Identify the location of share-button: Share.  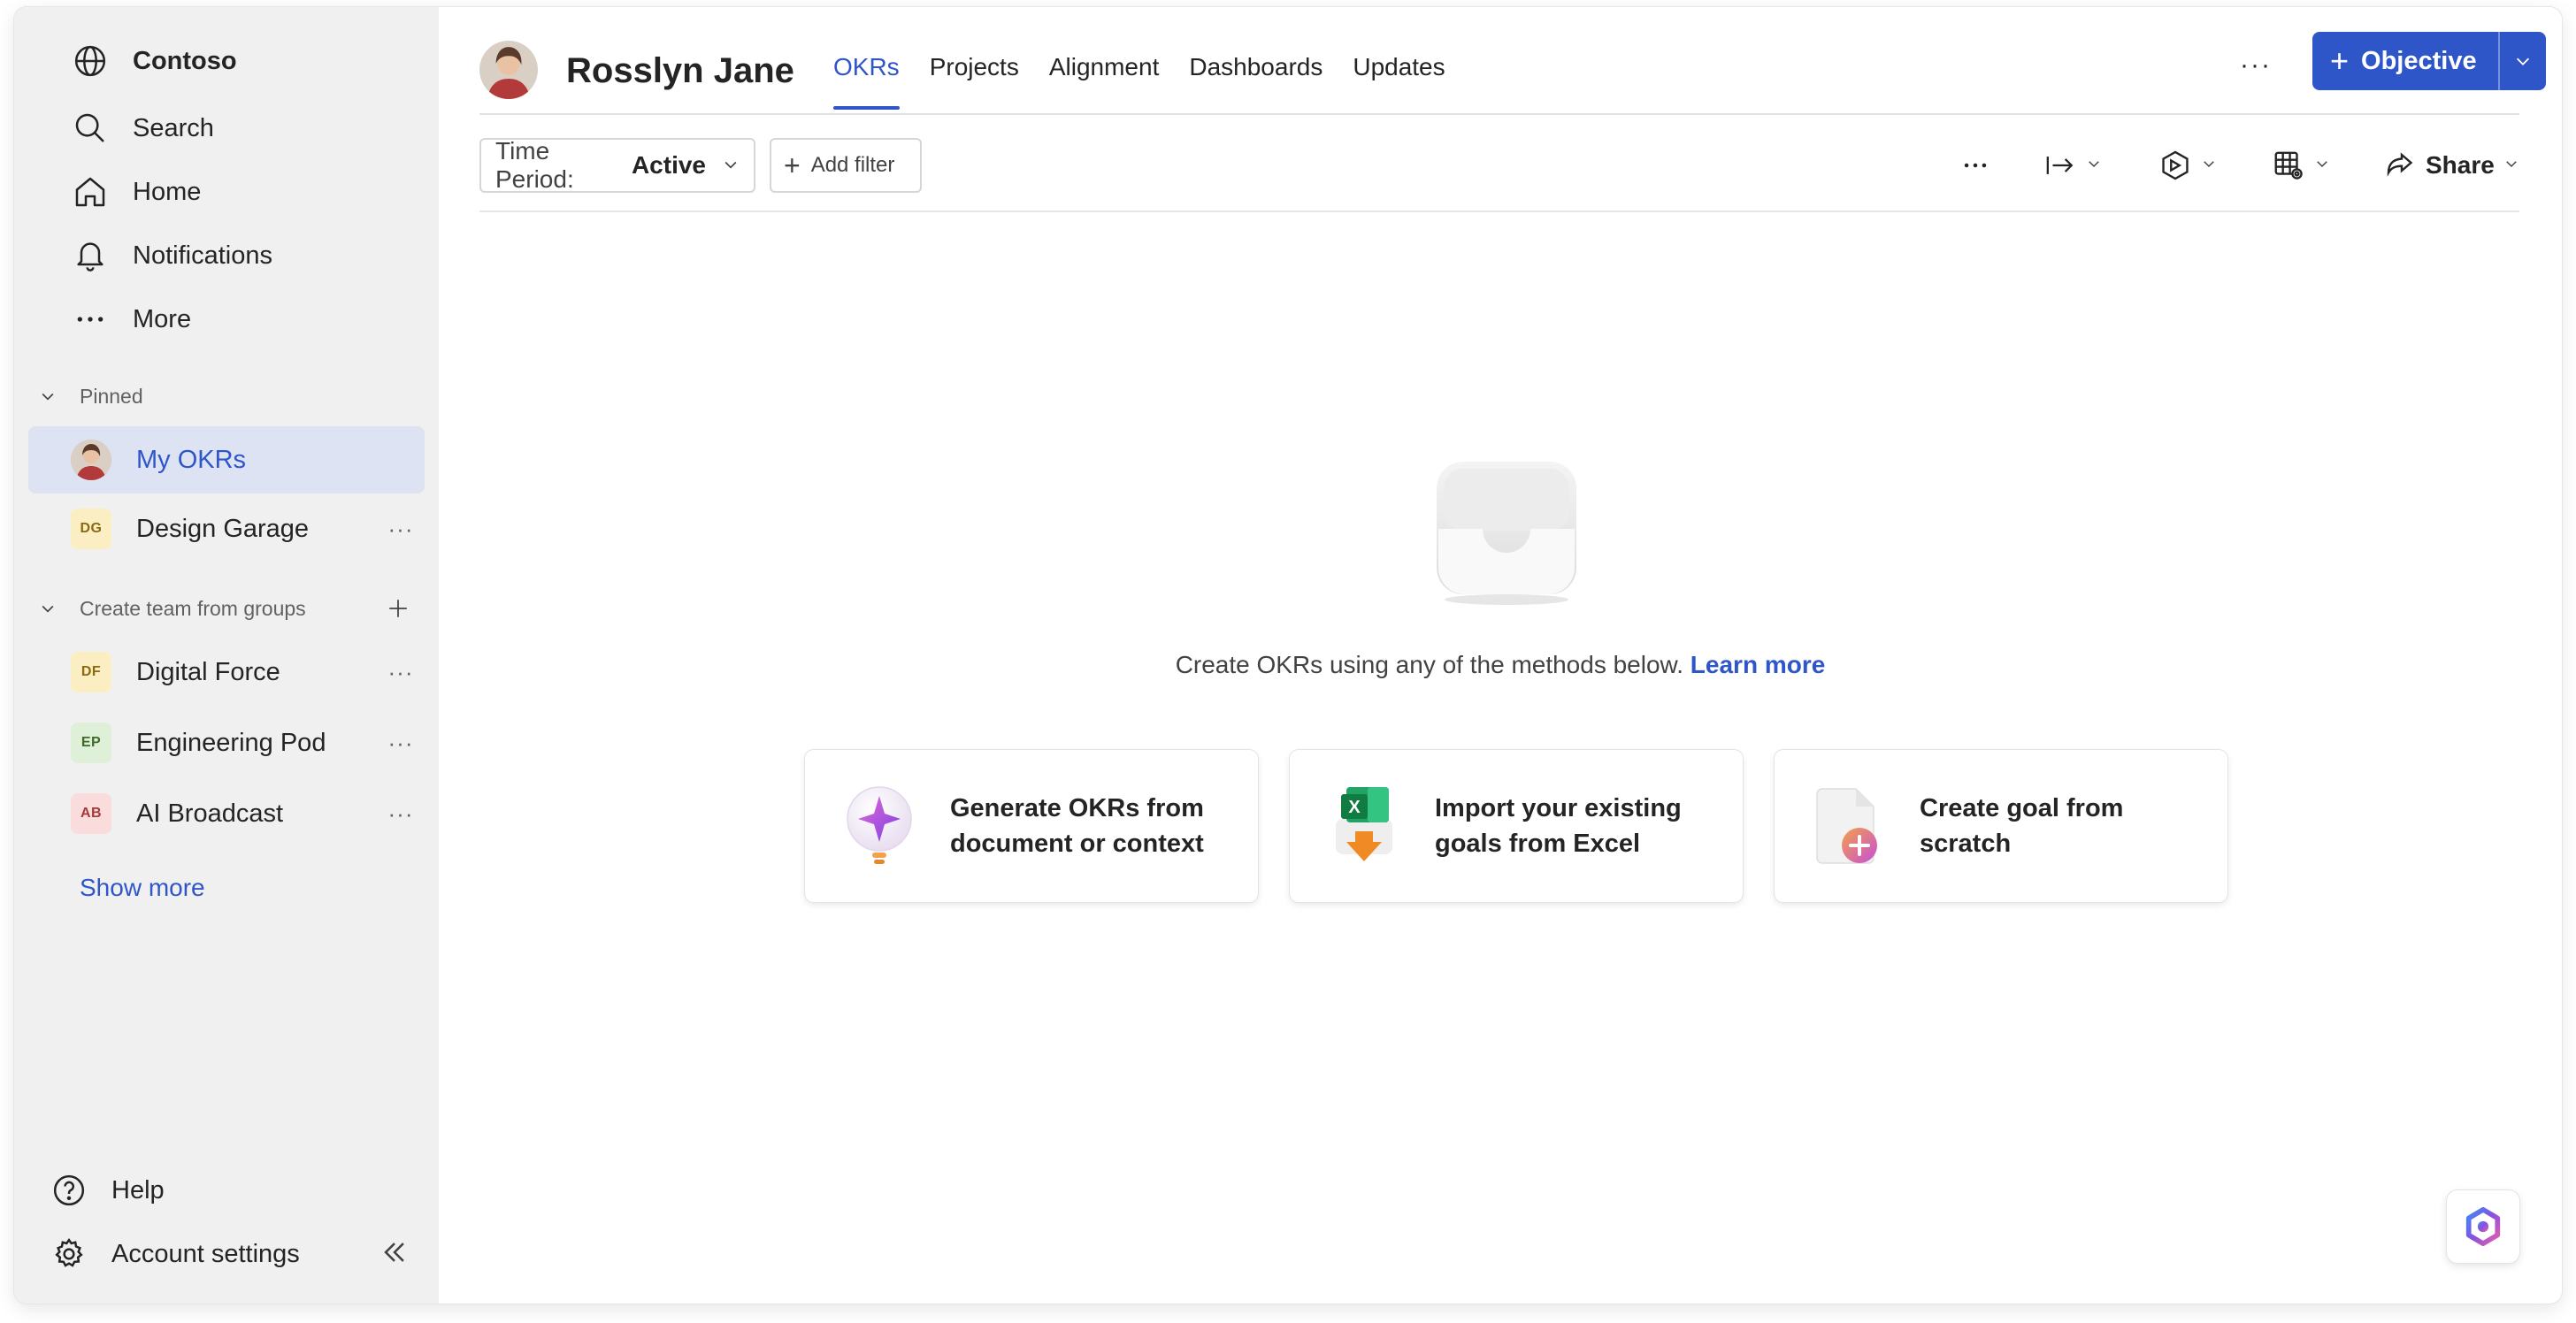
(2451, 165).